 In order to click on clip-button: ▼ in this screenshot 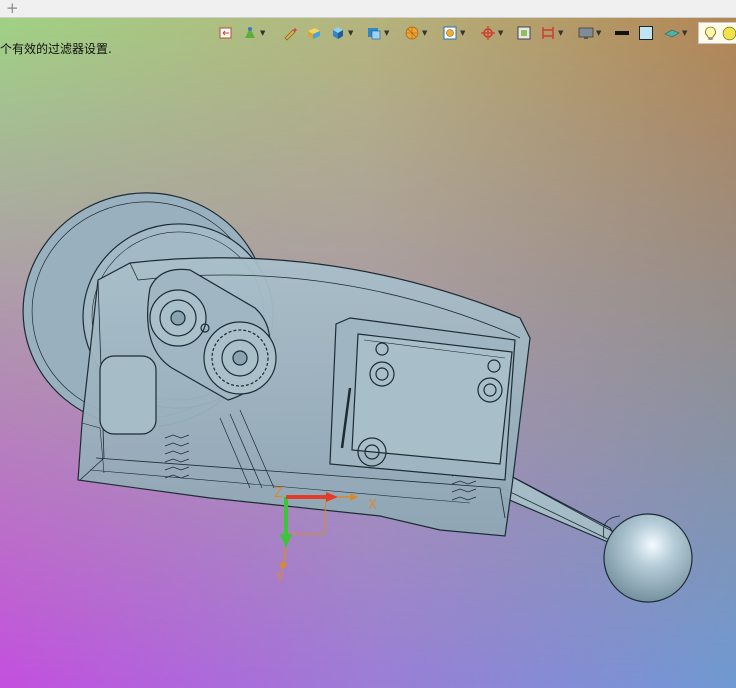, I will do `click(551, 33)`.